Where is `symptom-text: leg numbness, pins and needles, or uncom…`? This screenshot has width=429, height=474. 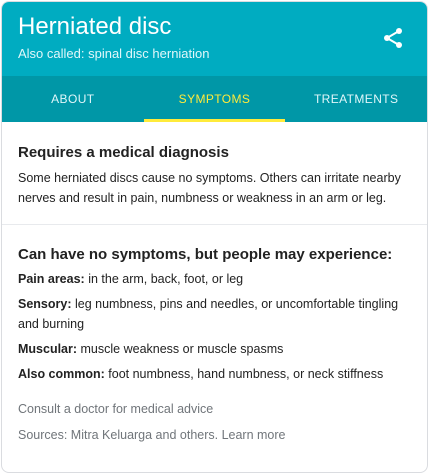 symptom-text: leg numbness, pins and needles, or uncom… is located at coordinates (208, 314).